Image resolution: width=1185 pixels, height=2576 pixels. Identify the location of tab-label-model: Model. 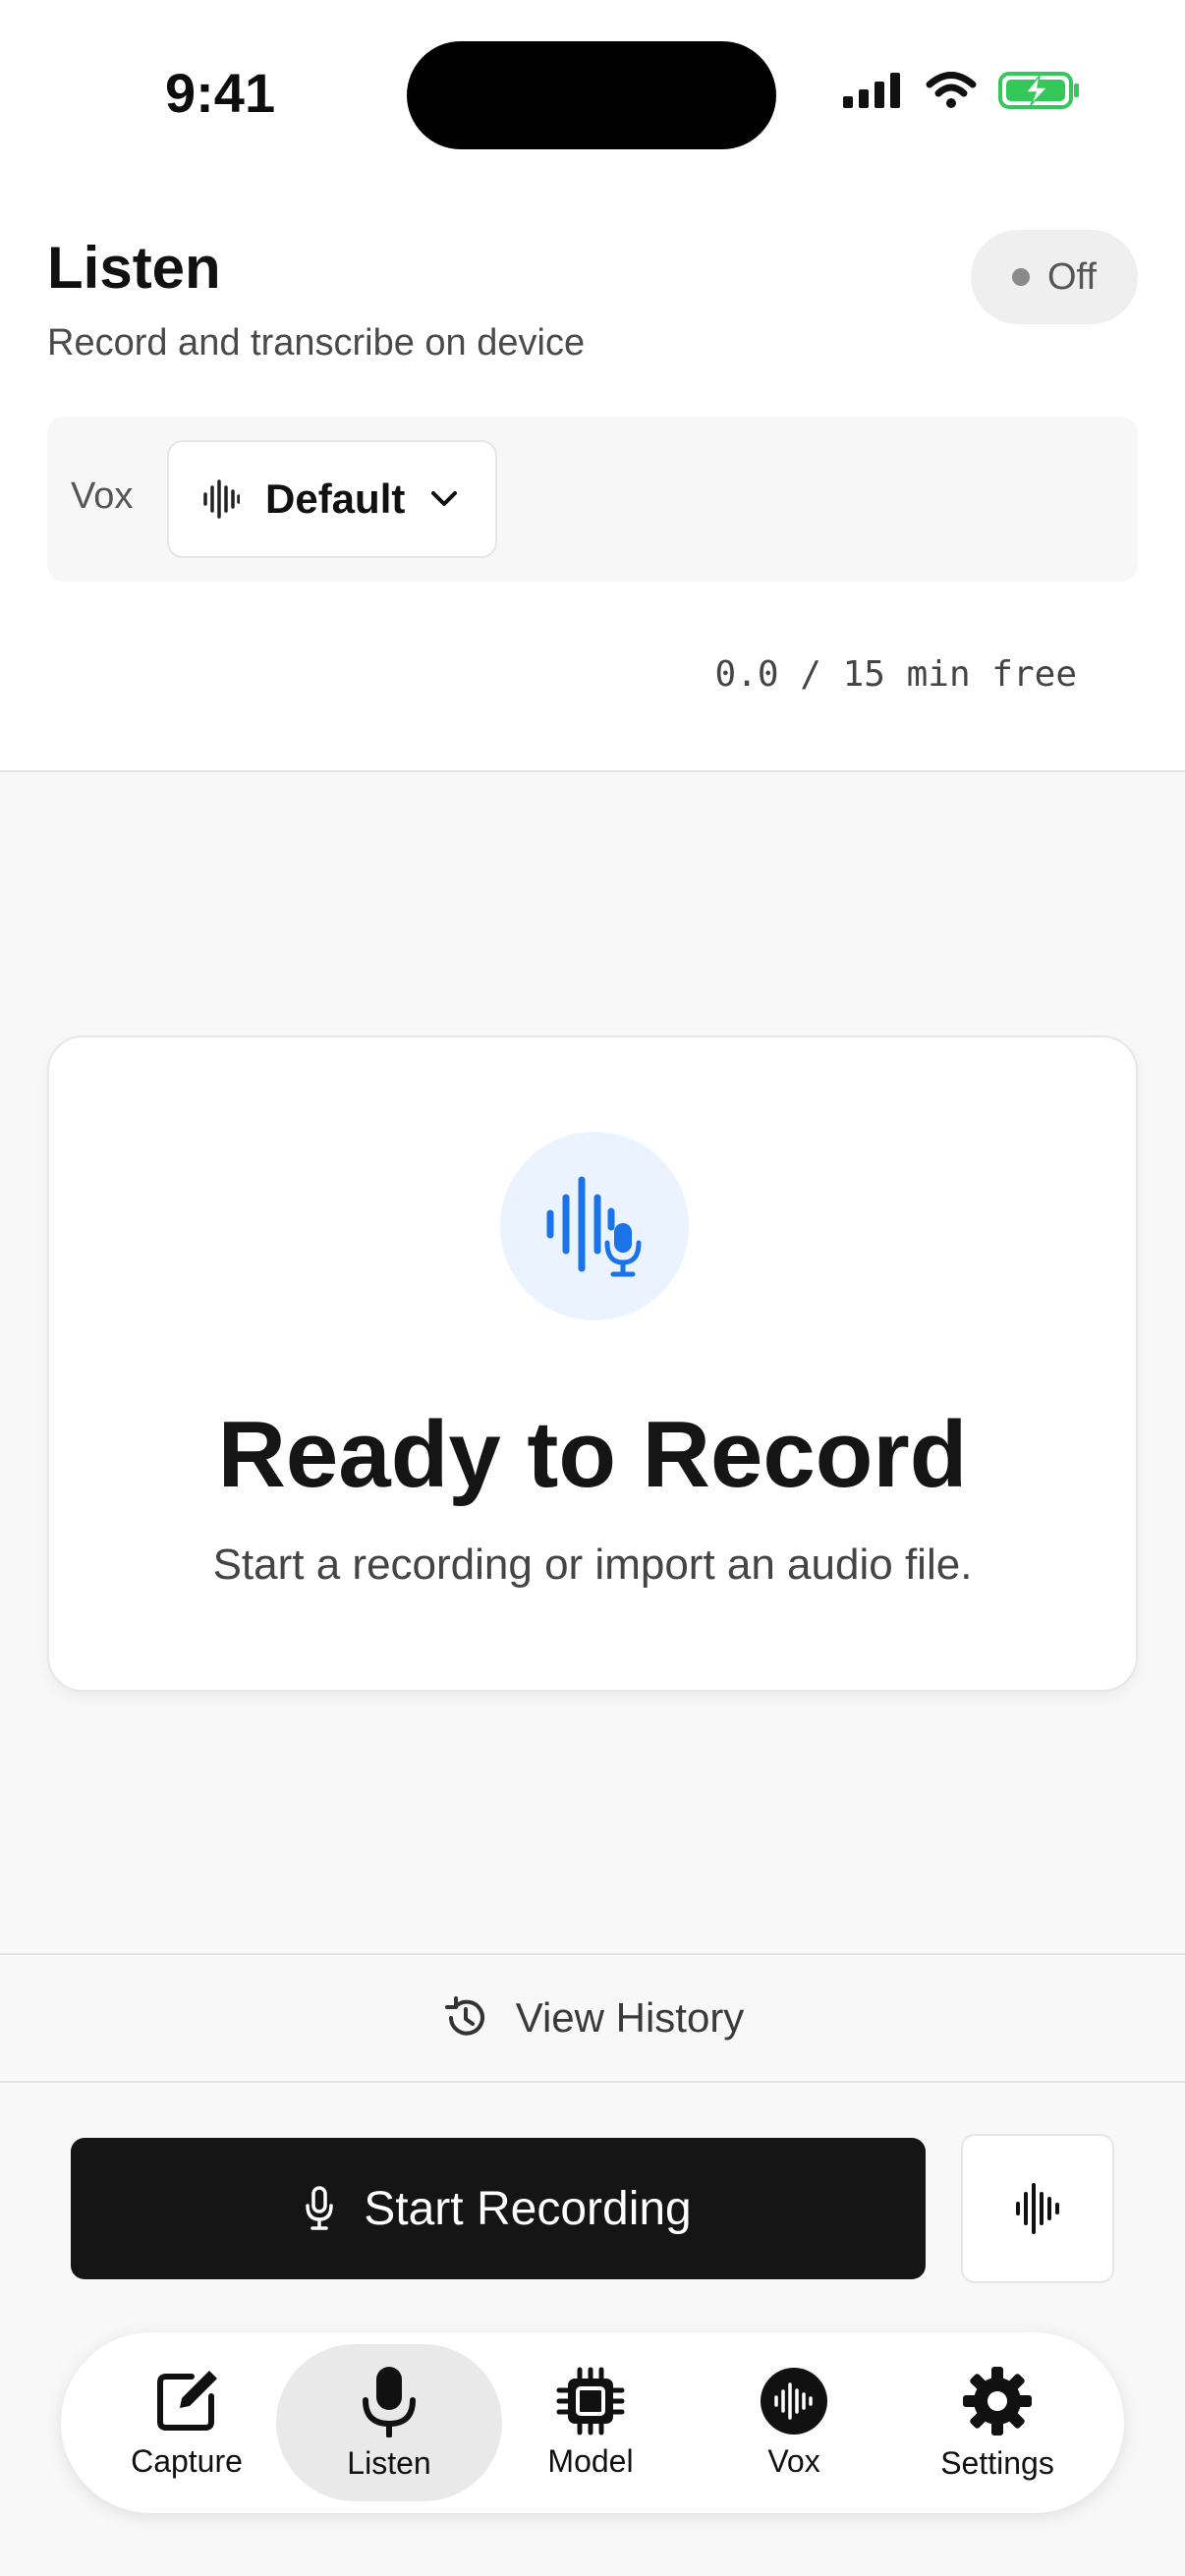
(591, 2460).